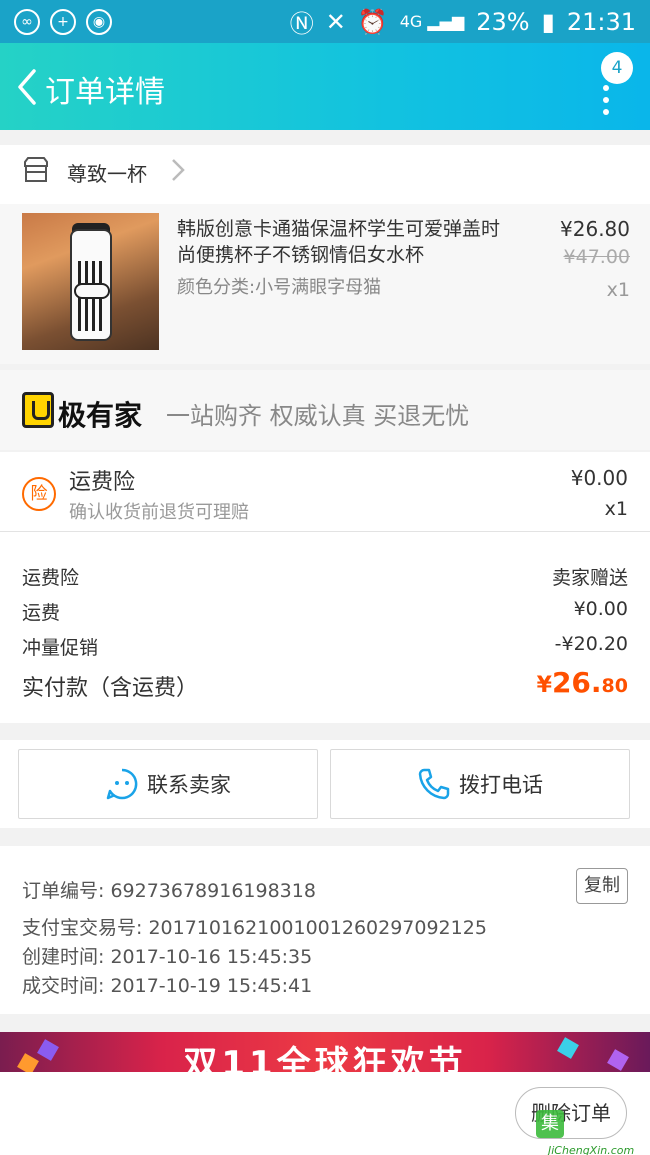 The image size is (650, 1155). I want to click on shop-icon, so click(36, 169).